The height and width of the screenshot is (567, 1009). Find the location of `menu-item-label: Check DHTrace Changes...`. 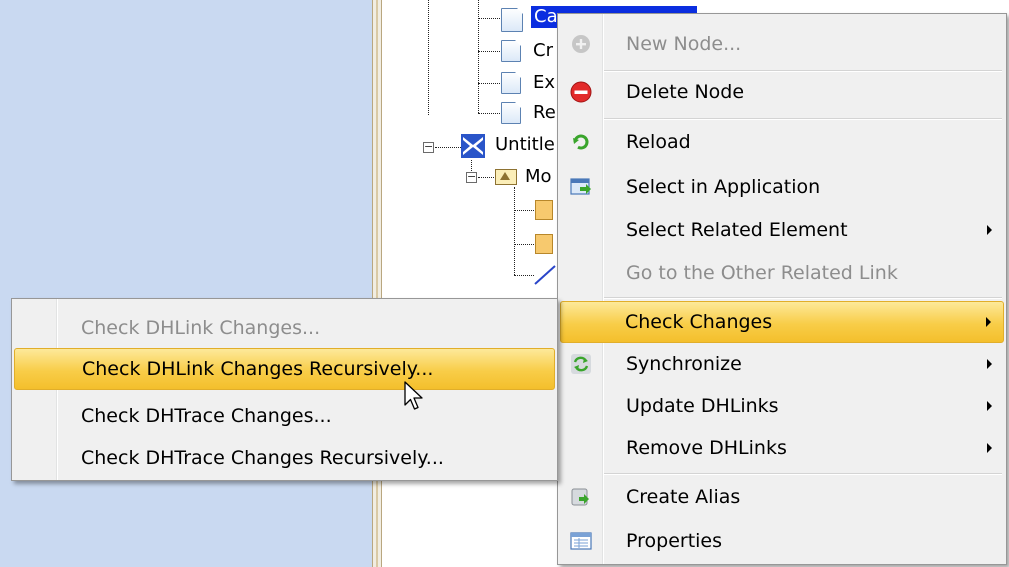

menu-item-label: Check DHTrace Changes... is located at coordinates (206, 416).